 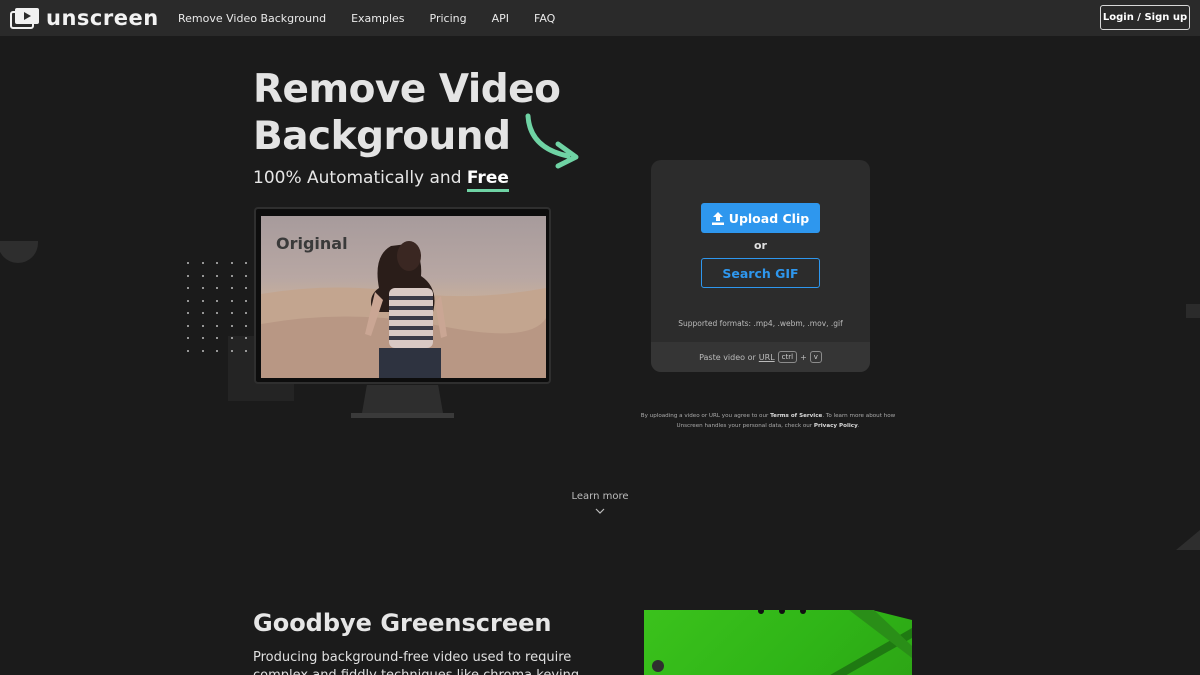 I want to click on paste-prefix: Paste video or, so click(x=727, y=357).